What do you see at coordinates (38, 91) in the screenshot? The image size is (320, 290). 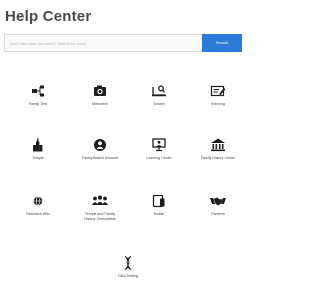 I see `family-tree-icon` at bounding box center [38, 91].